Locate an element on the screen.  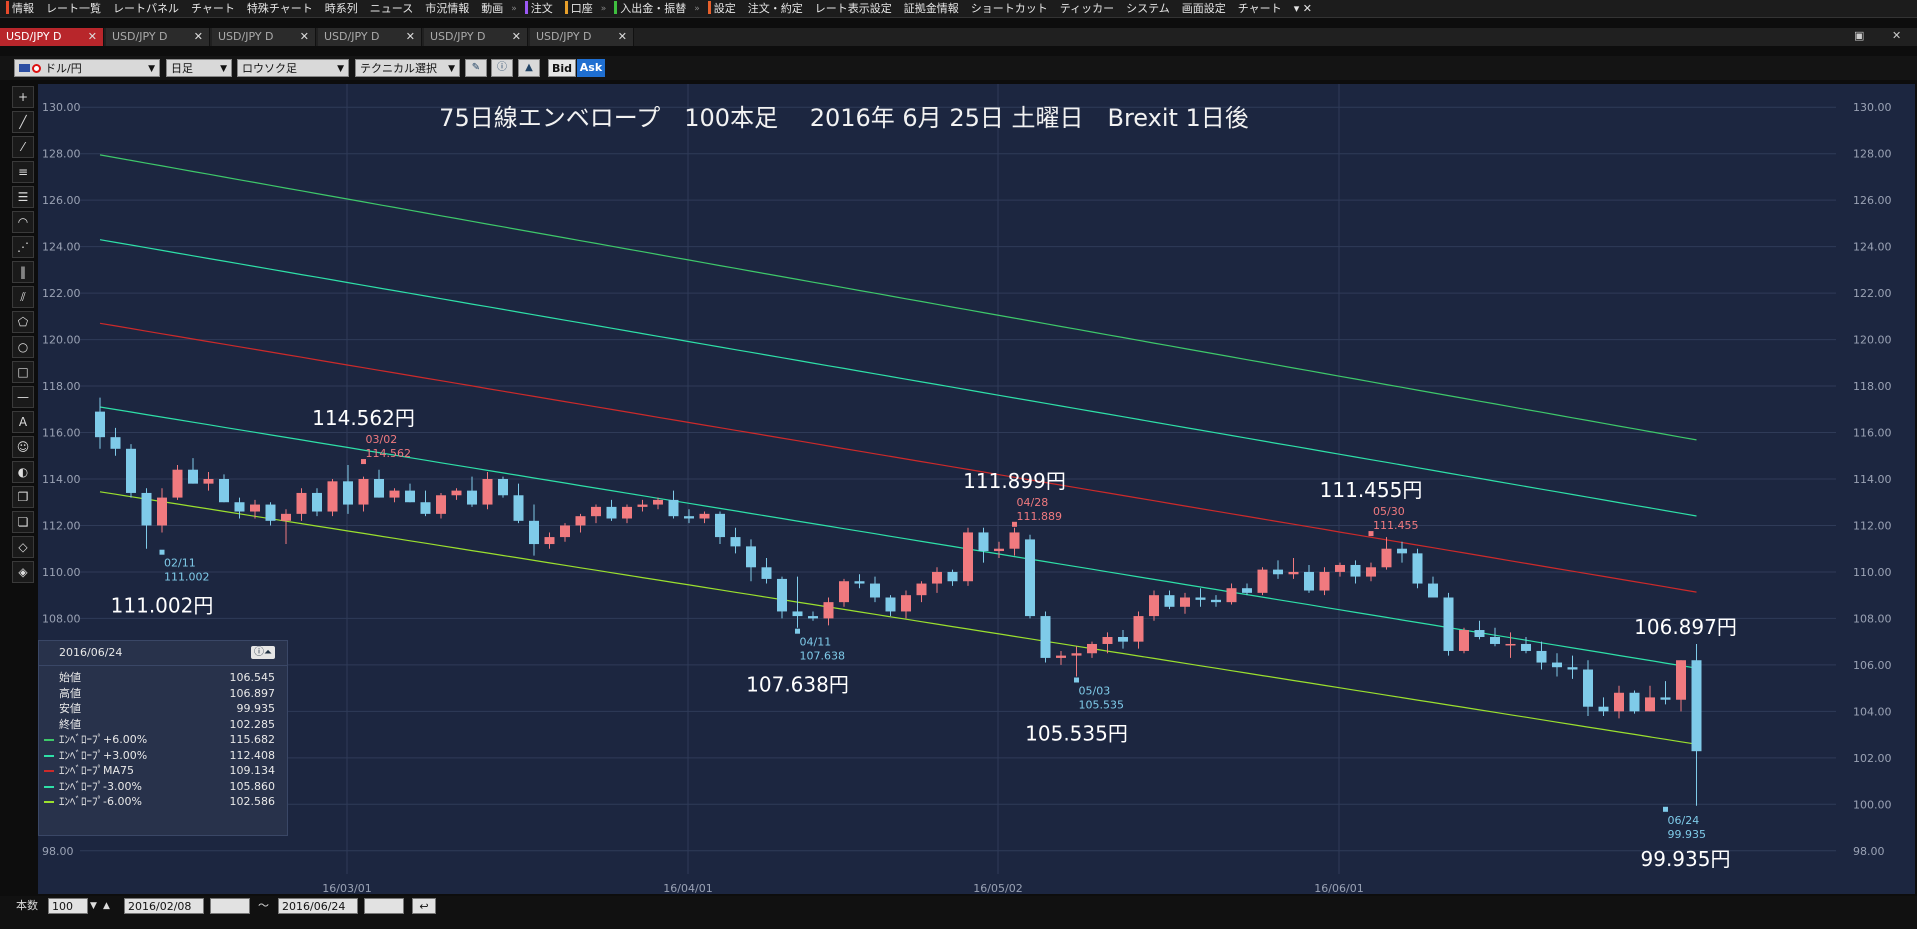
rectangle-icon: □ is located at coordinates (23, 372).